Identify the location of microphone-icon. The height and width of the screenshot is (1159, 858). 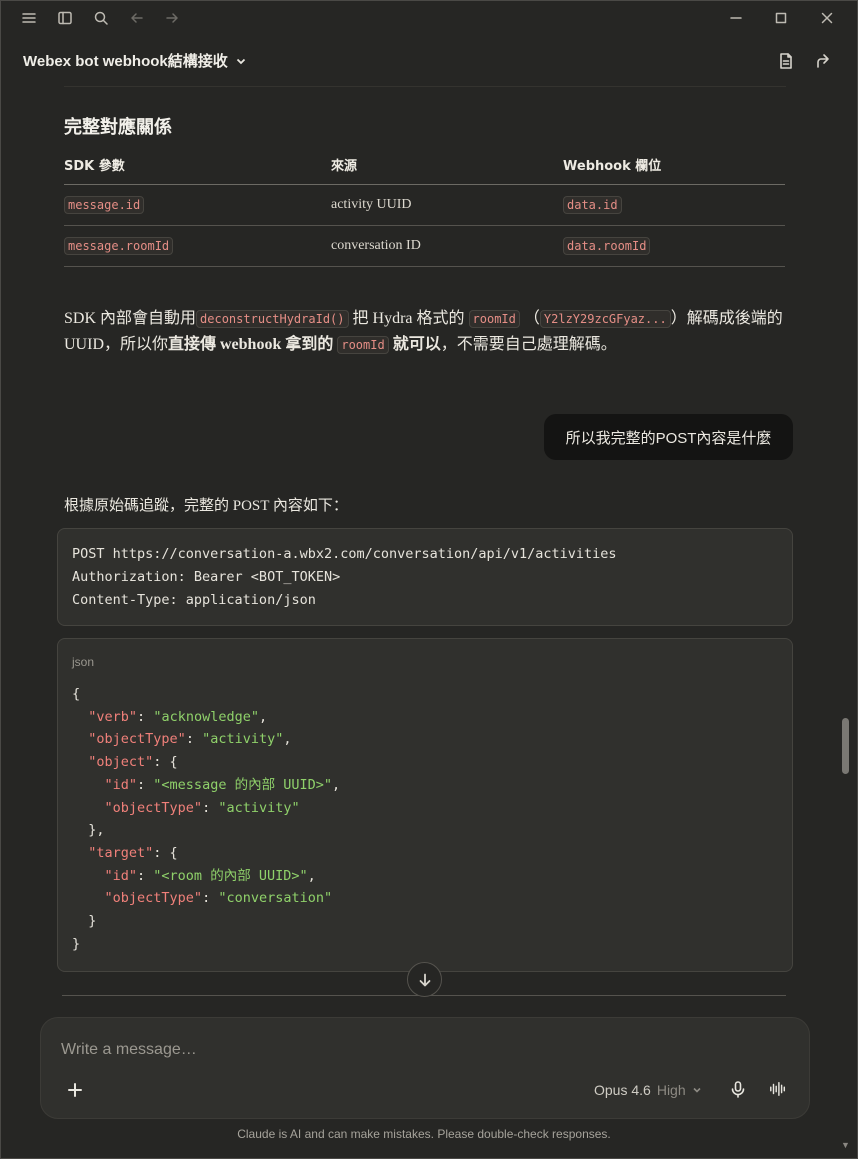
(738, 1089).